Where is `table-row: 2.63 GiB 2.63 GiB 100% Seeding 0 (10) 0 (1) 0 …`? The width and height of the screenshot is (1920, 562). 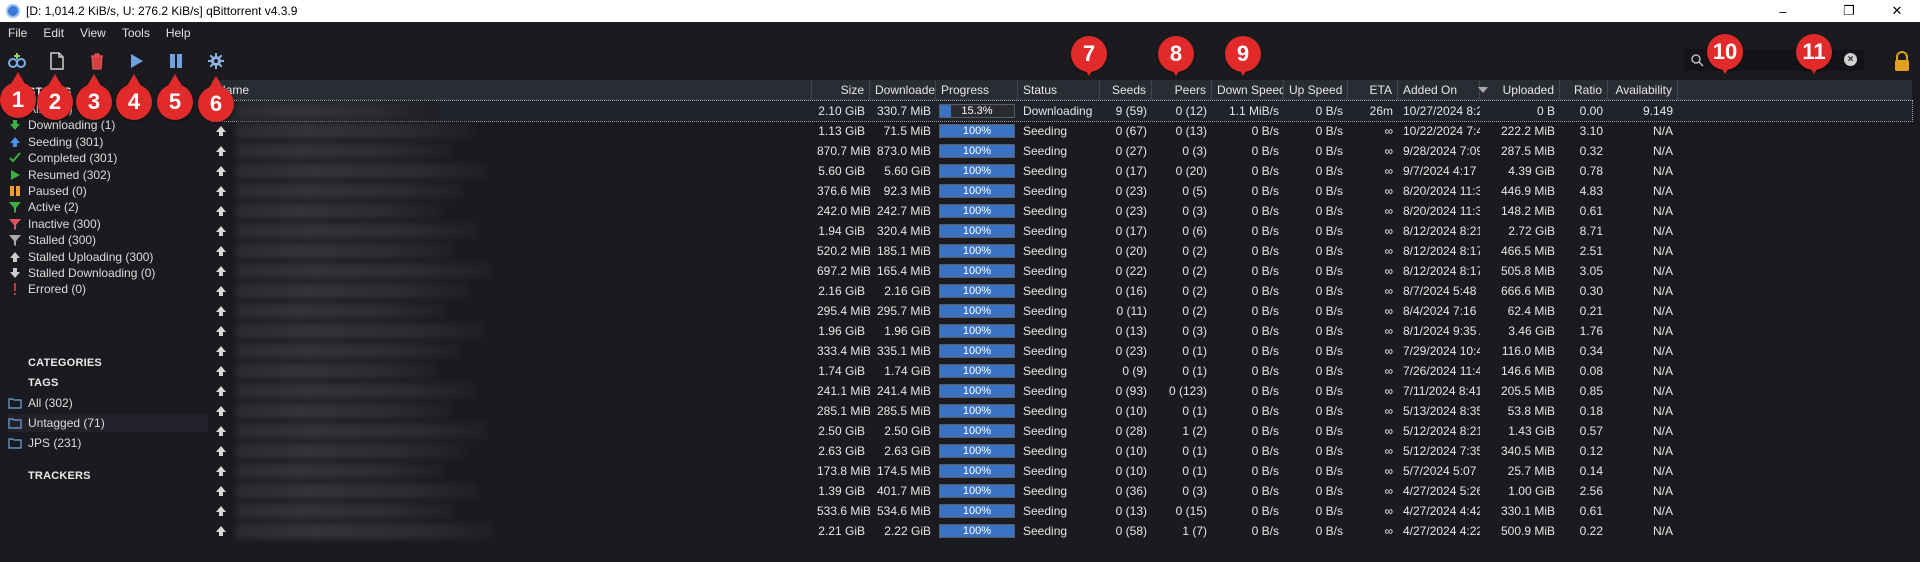
table-row: 2.63 GiB 2.63 GiB 100% Seeding 0 (10) 0 (1) 0 … is located at coordinates (1062, 451).